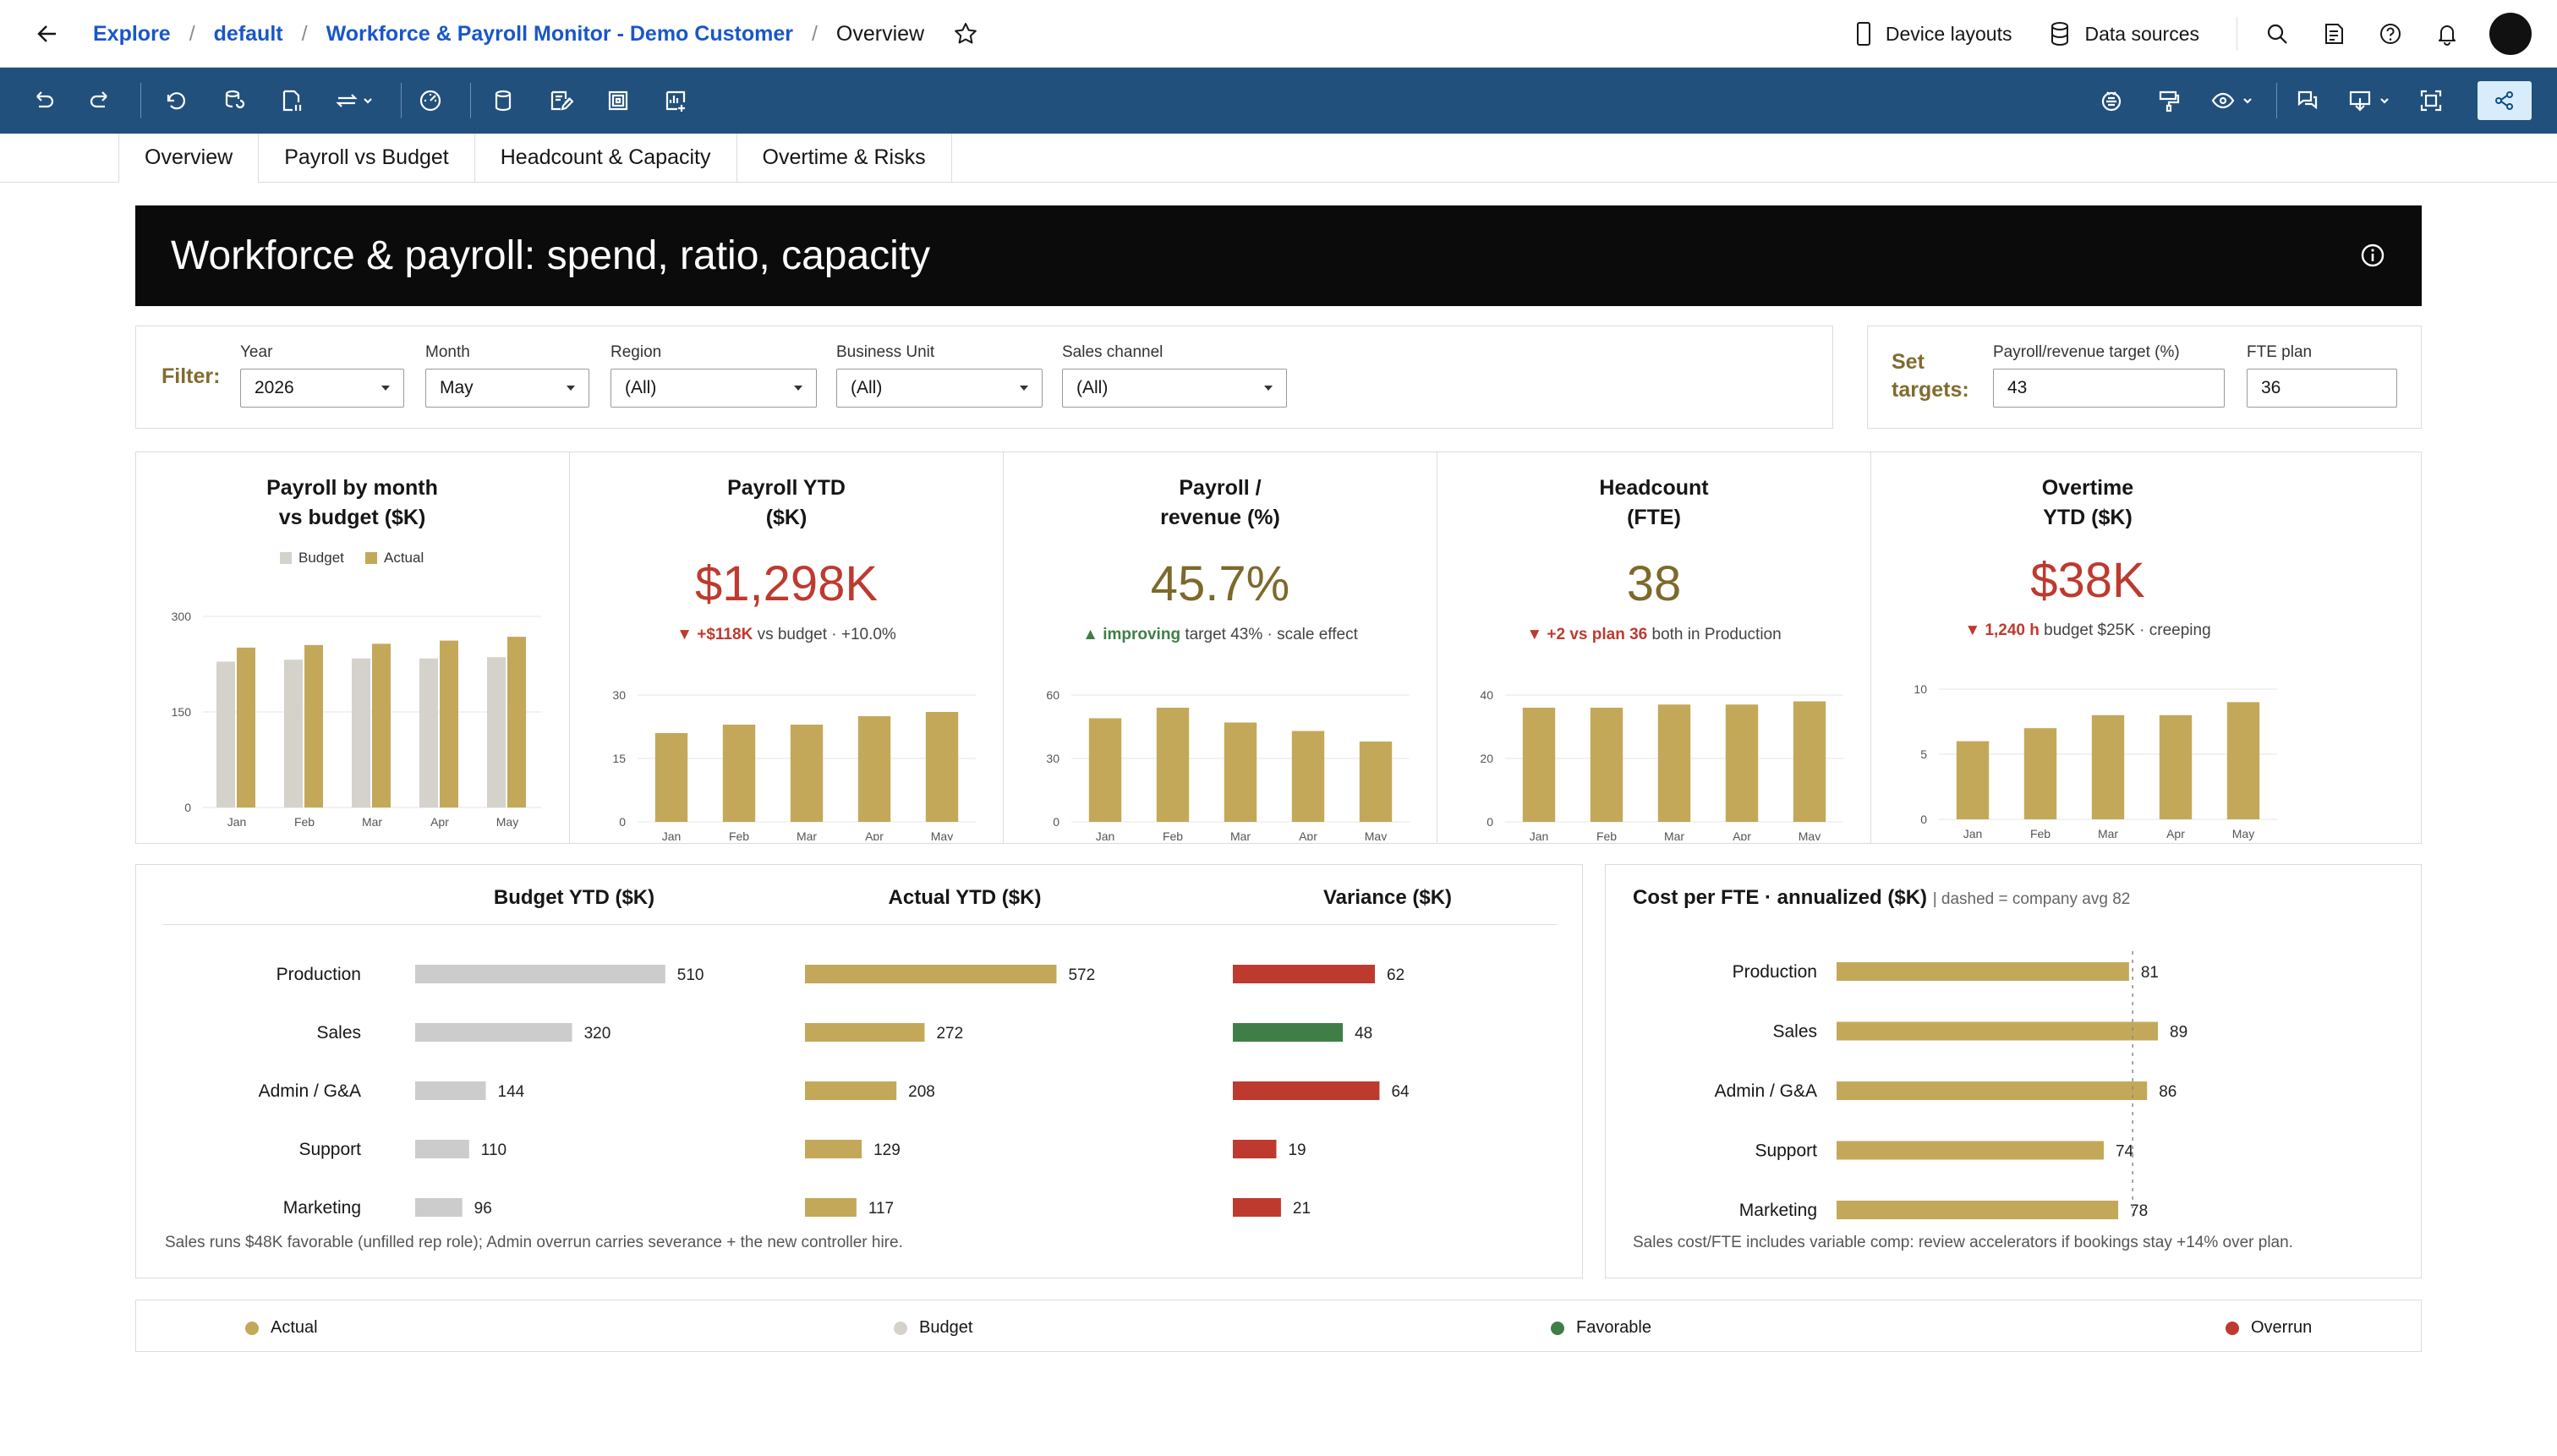 The image size is (2557, 1456). What do you see at coordinates (191, 376) in the screenshot?
I see `filter-label: Filter:` at bounding box center [191, 376].